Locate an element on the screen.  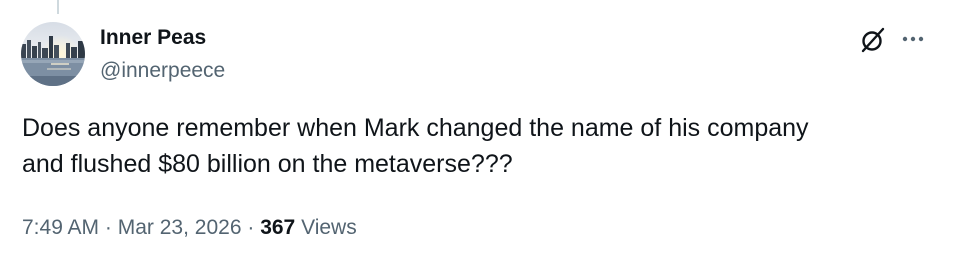
thread-connector-line is located at coordinates (58, 7).